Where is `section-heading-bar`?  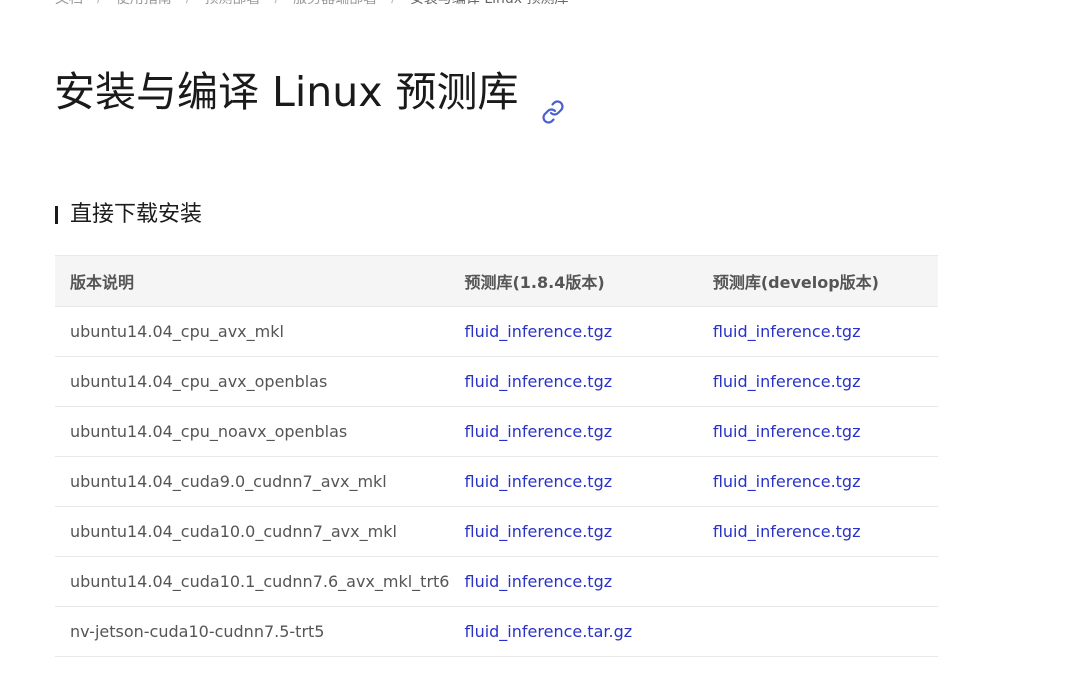
section-heading-bar is located at coordinates (56, 215).